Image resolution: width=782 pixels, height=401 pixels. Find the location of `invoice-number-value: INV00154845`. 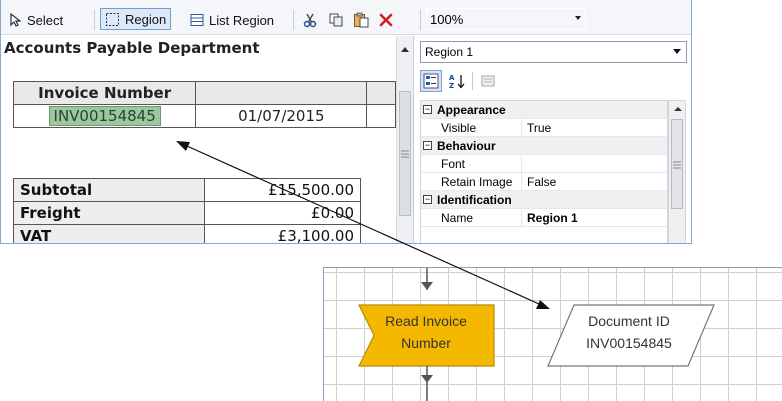

invoice-number-value: INV00154845 is located at coordinates (104, 116).